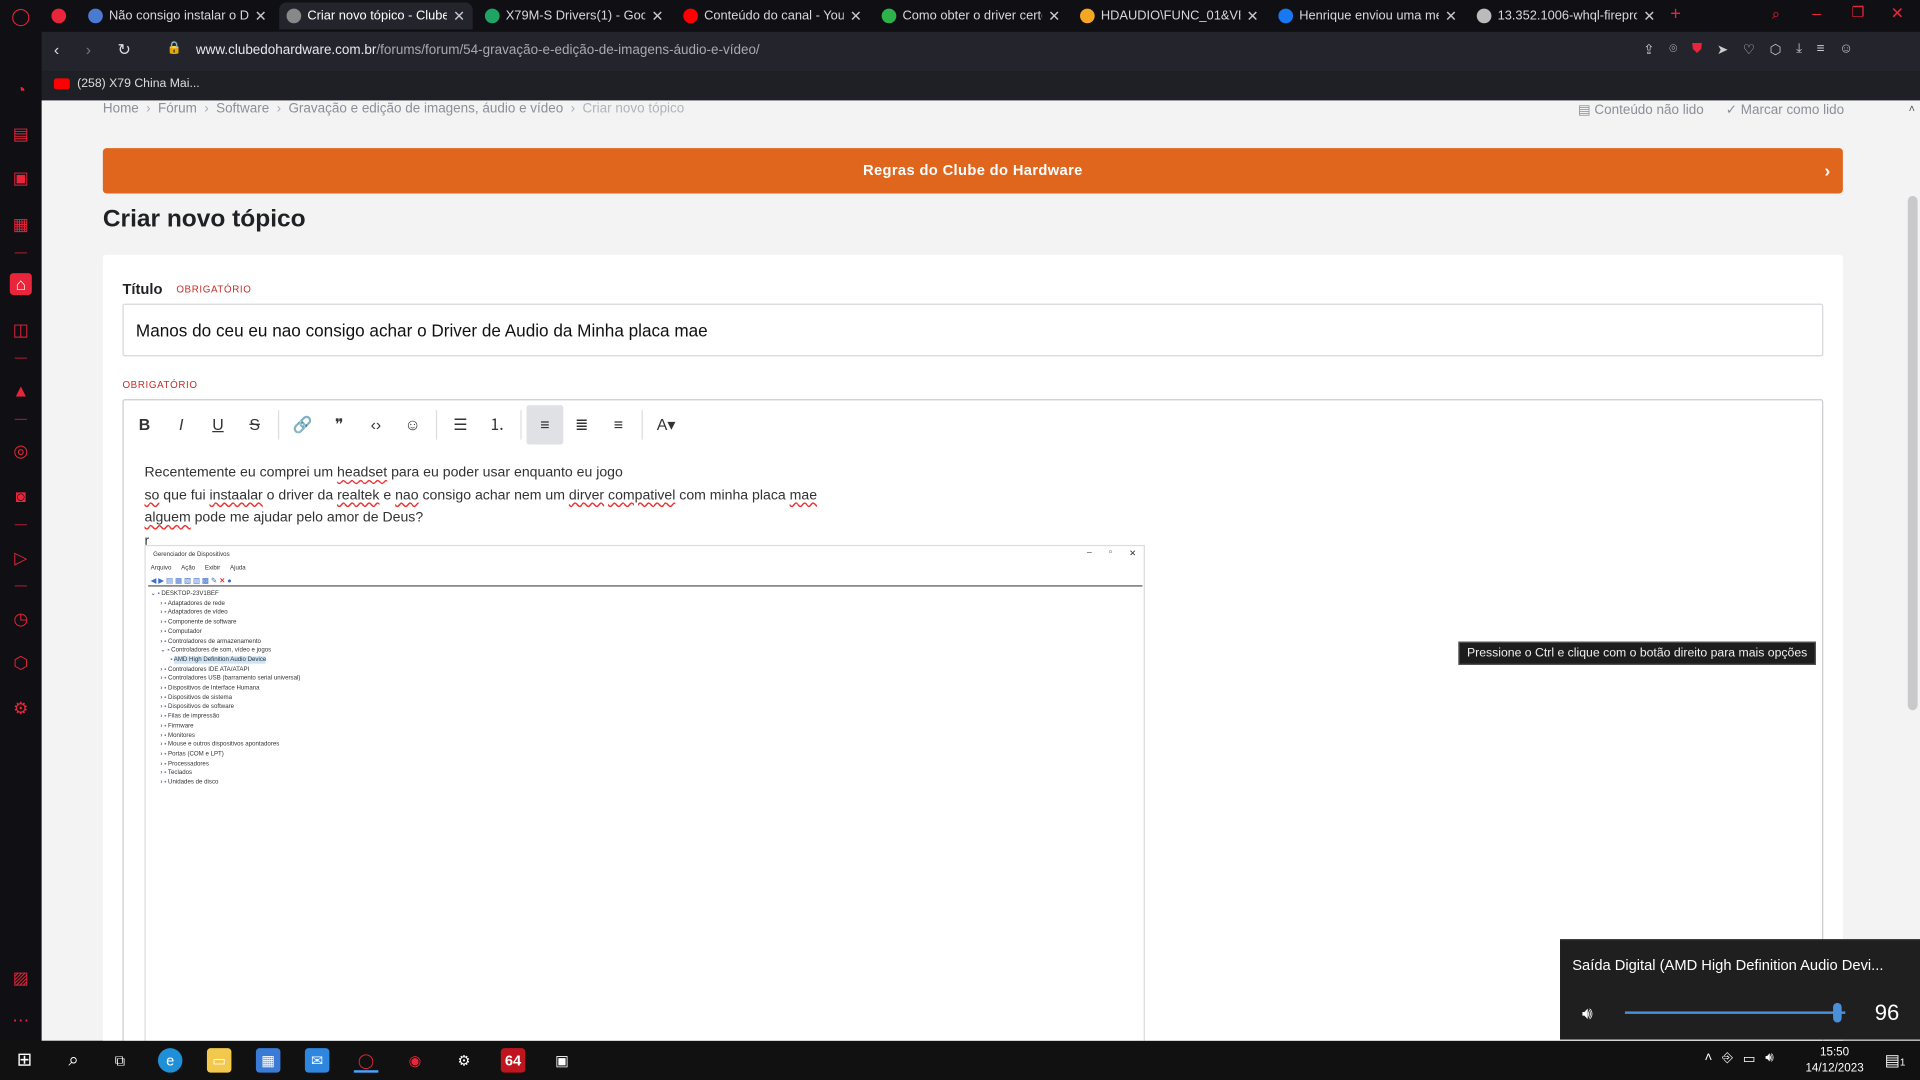  Describe the element at coordinates (339, 424) in the screenshot. I see `quote-button: ❞` at that location.